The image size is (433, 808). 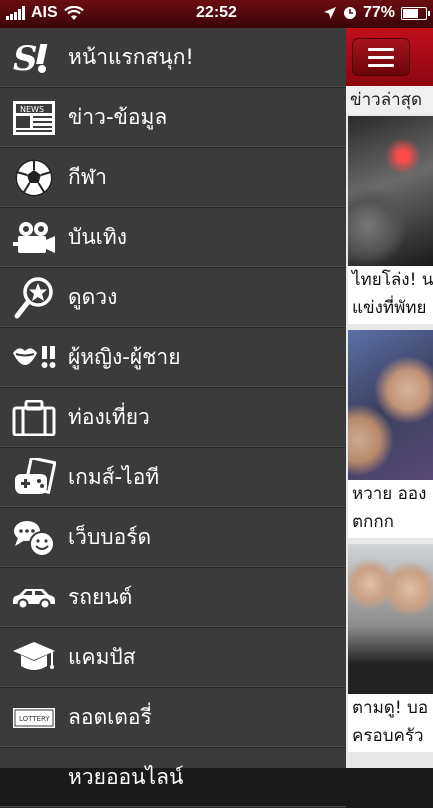 What do you see at coordinates (110, 537) in the screenshot?
I see `menu-item-label: เว็บบอร์ด` at bounding box center [110, 537].